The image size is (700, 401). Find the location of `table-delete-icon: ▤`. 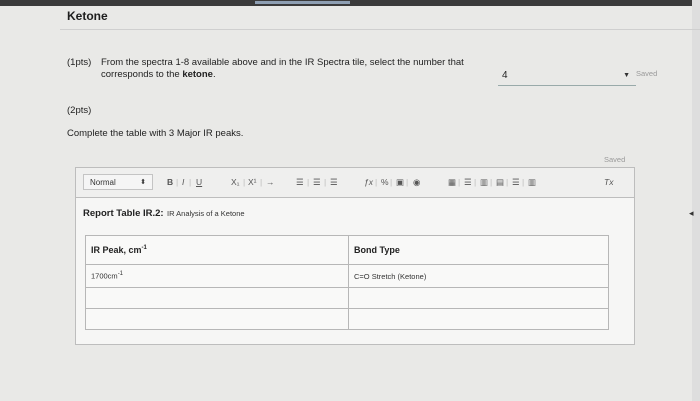

table-delete-icon: ▤ is located at coordinates (500, 182).